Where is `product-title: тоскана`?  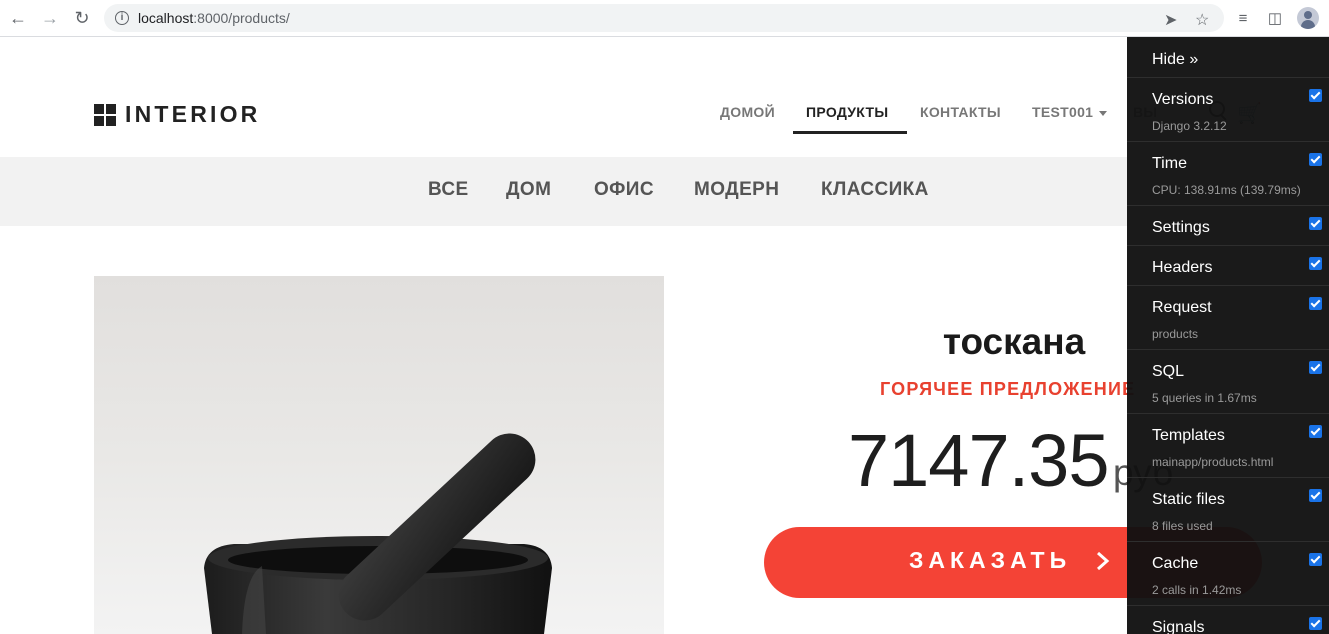 product-title: тоскана is located at coordinates (1014, 341).